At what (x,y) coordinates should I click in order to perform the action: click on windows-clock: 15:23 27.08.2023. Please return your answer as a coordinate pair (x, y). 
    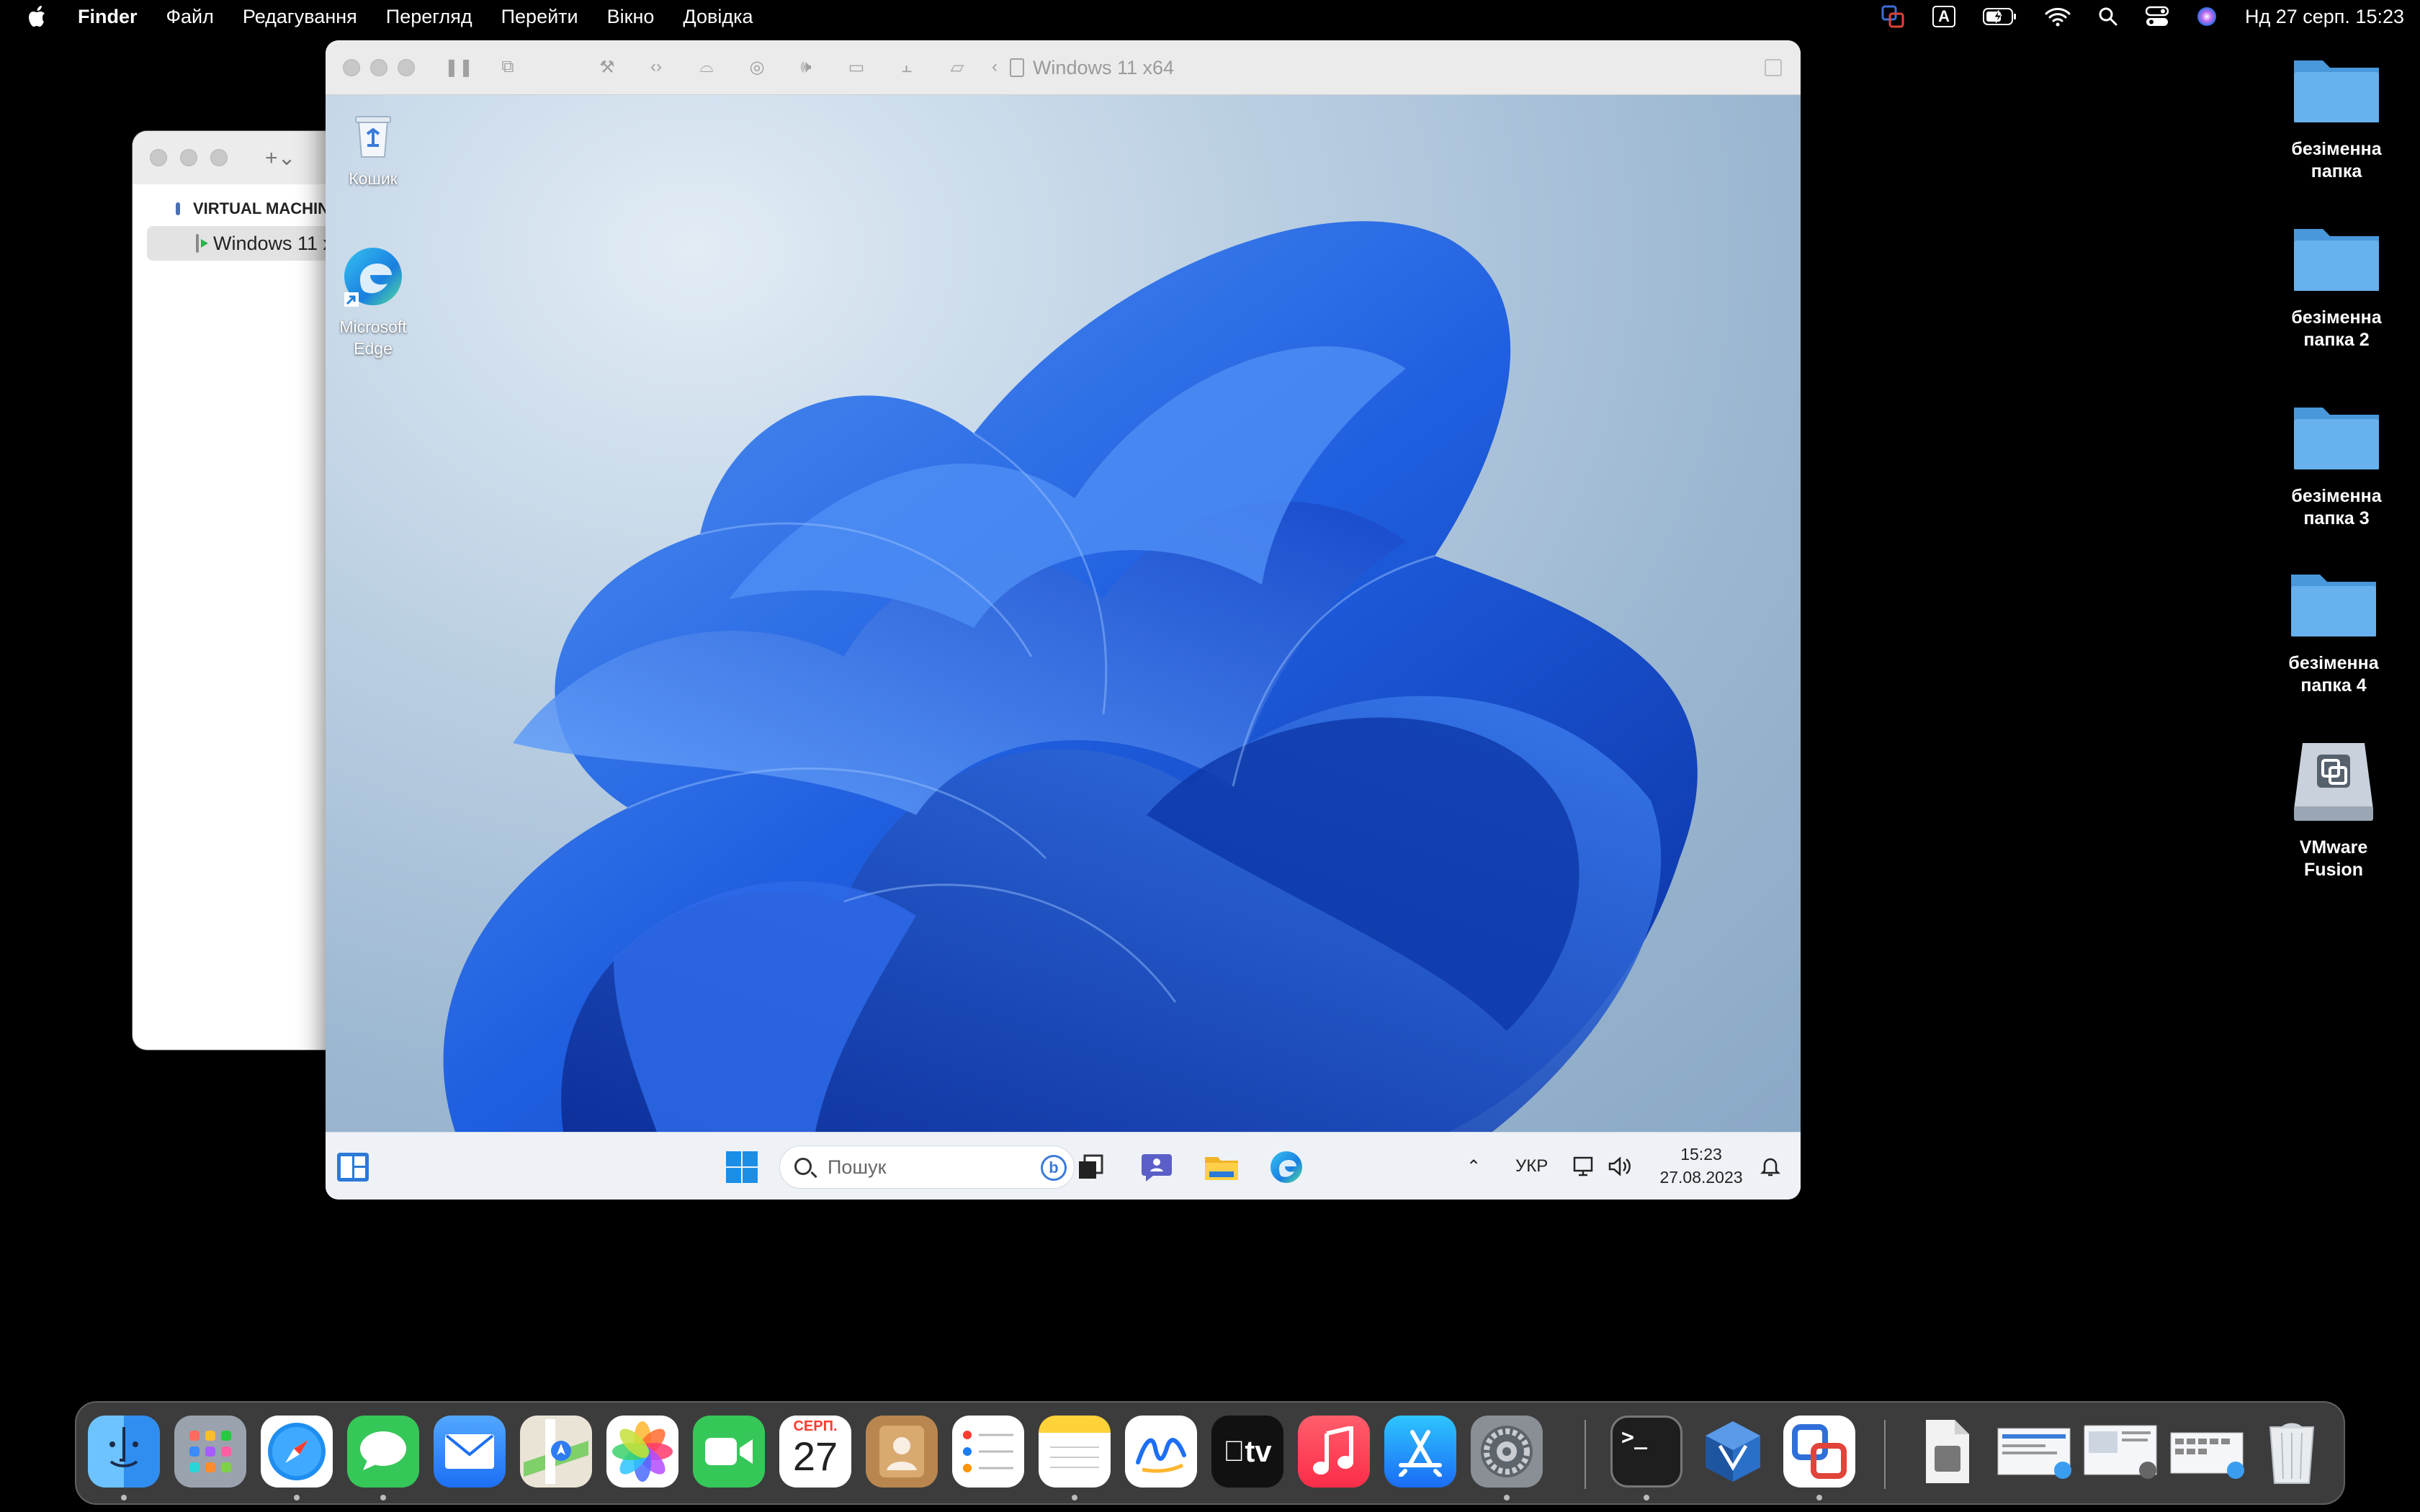
    Looking at the image, I should click on (1701, 1166).